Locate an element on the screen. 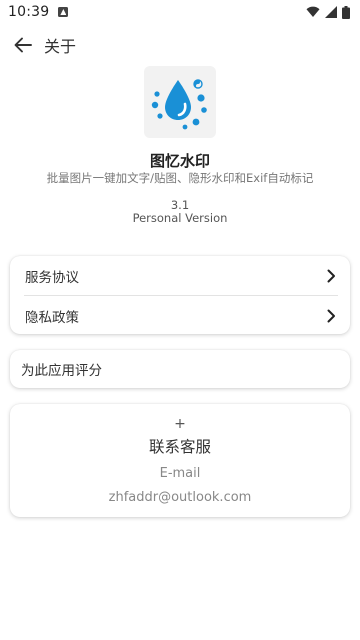 This screenshot has width=360, height=640. app-version: 3.1 is located at coordinates (180, 205).